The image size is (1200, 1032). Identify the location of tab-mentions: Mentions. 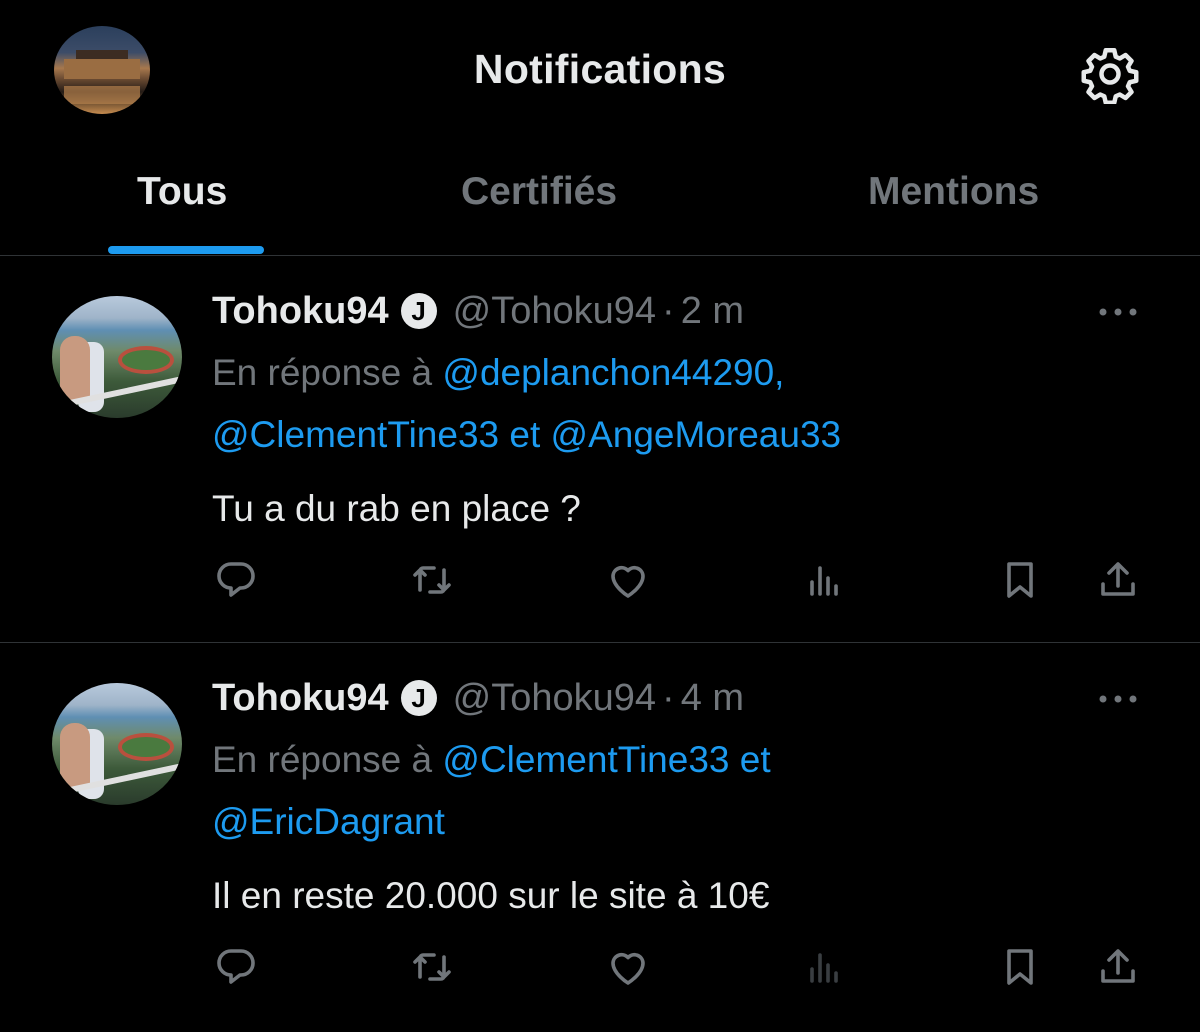
(953, 192).